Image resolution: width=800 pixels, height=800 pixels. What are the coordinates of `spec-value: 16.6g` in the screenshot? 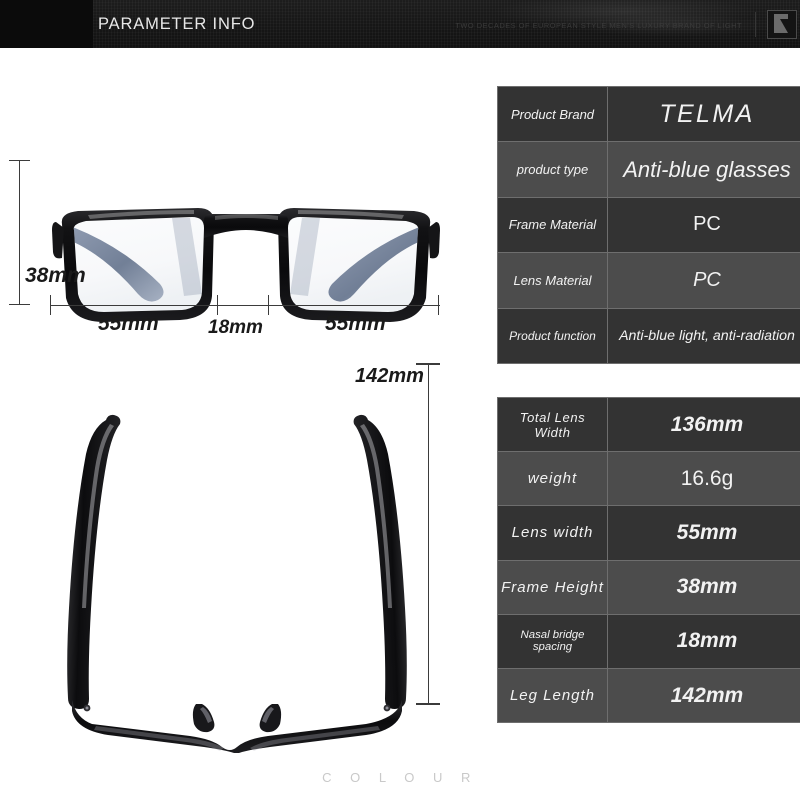 It's located at (703, 479).